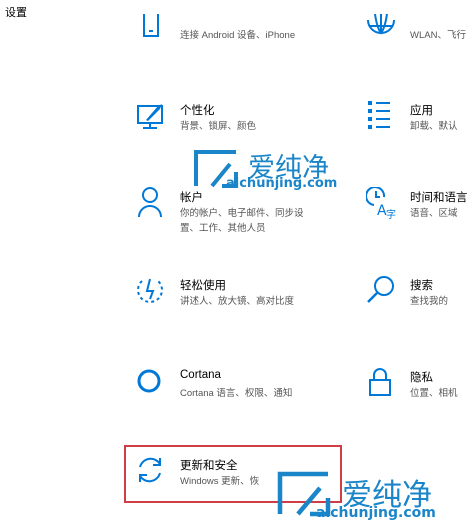 The width and height of the screenshot is (470, 526). Describe the element at coordinates (421, 286) in the screenshot. I see `tile-search-name: 搜索` at that location.